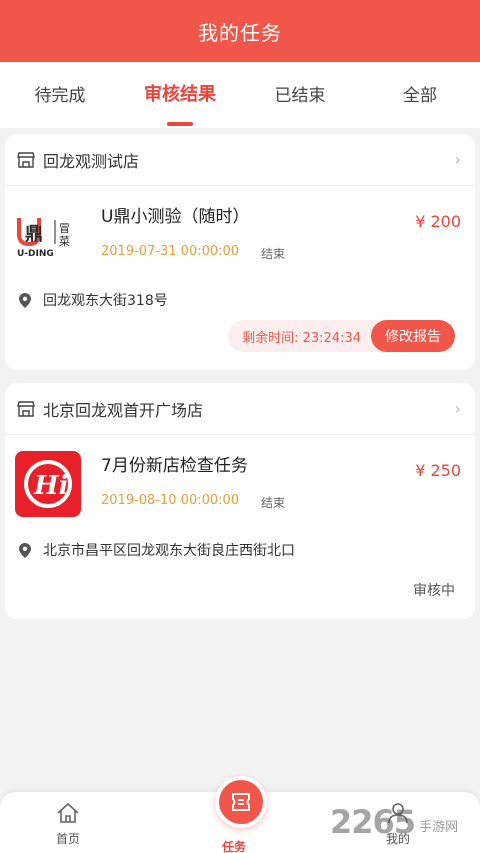  Describe the element at coordinates (48, 235) in the screenshot. I see `brand-logo: 鼎 冒 菜 U-DING` at that location.